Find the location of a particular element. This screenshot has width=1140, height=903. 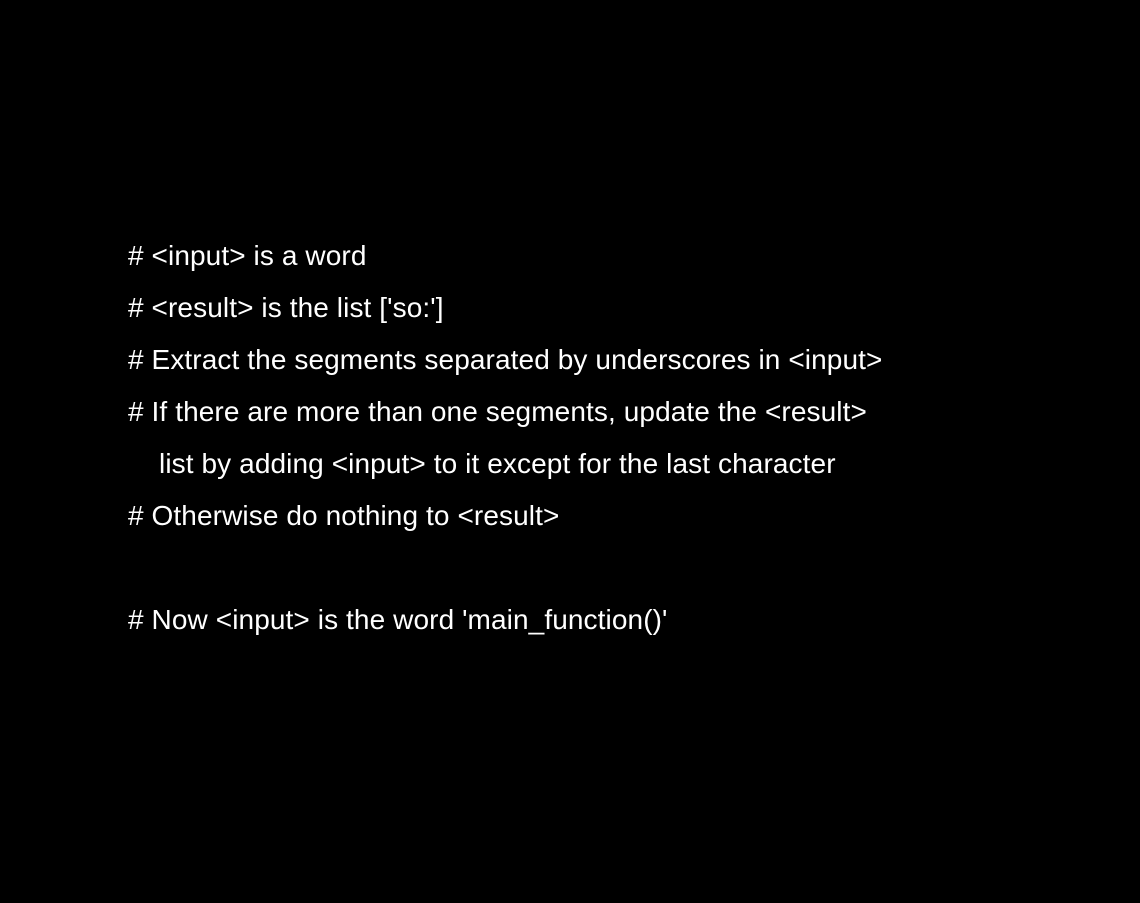

comment-line-result-definition: # <result> is the list ['so:'] is located at coordinates (286, 307).